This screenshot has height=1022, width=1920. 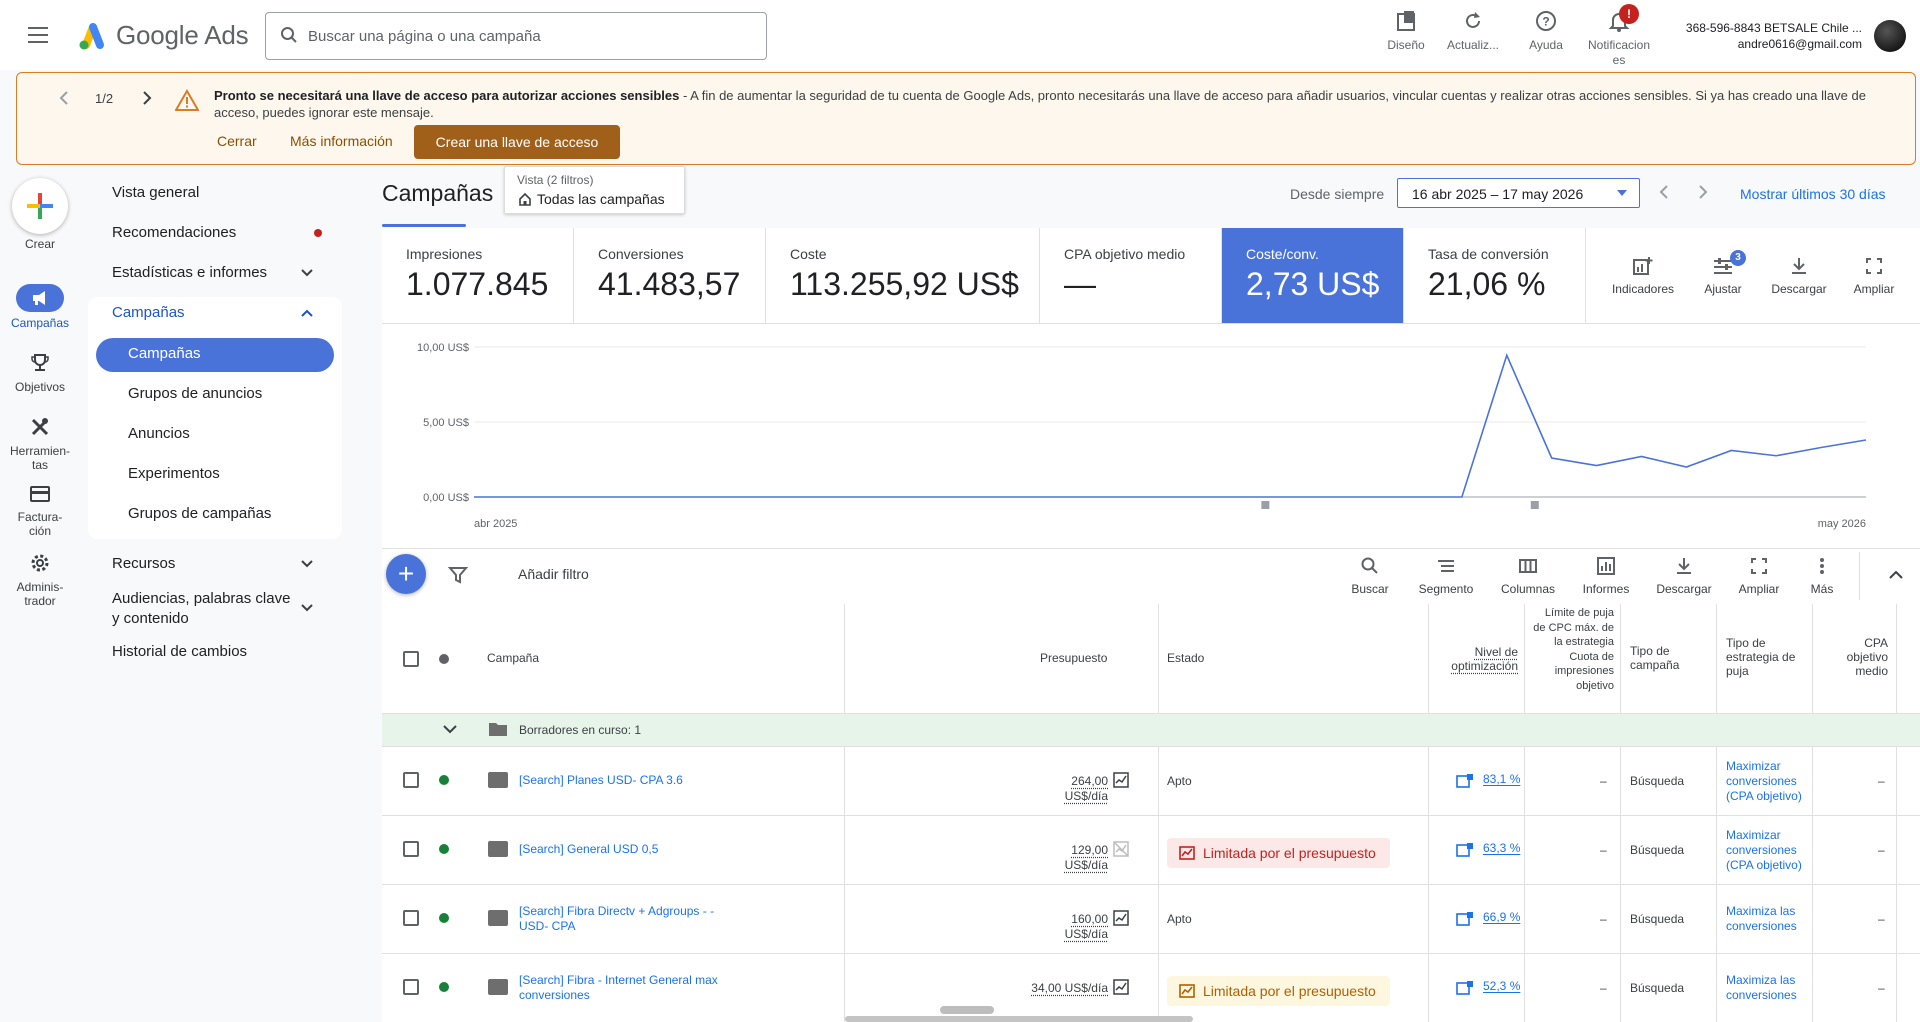 What do you see at coordinates (189, 272) in the screenshot?
I see `nav-stats: Estadísticas e informes` at bounding box center [189, 272].